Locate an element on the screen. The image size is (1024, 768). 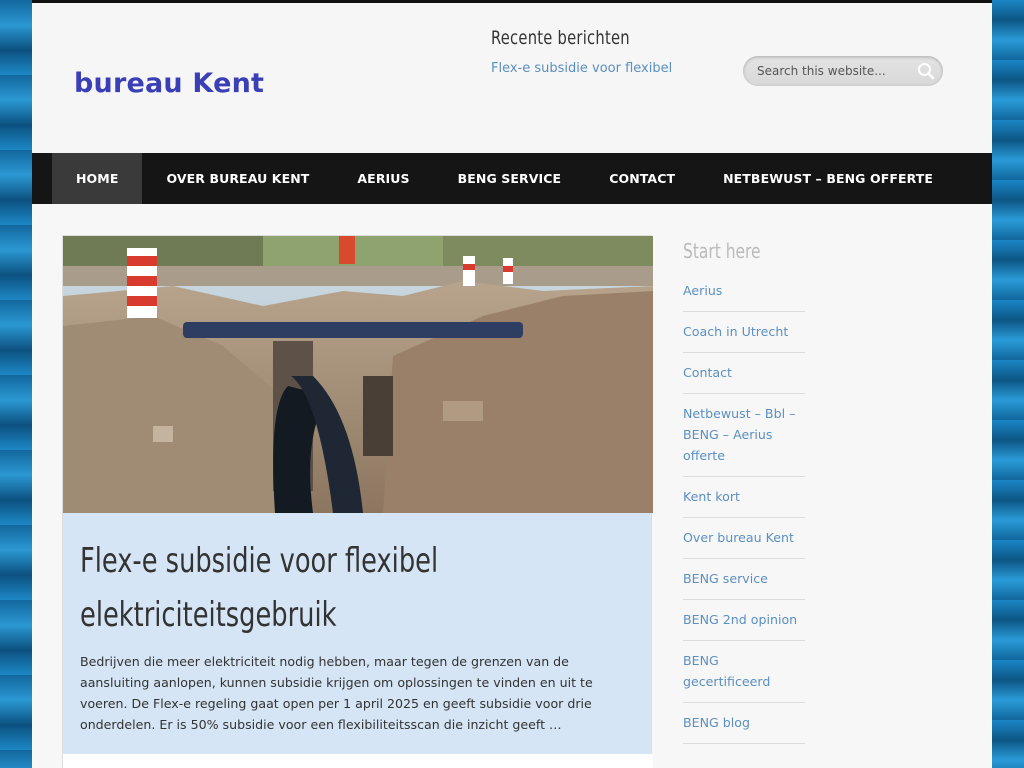
nav-item-contact: CONTACT is located at coordinates (642, 178).